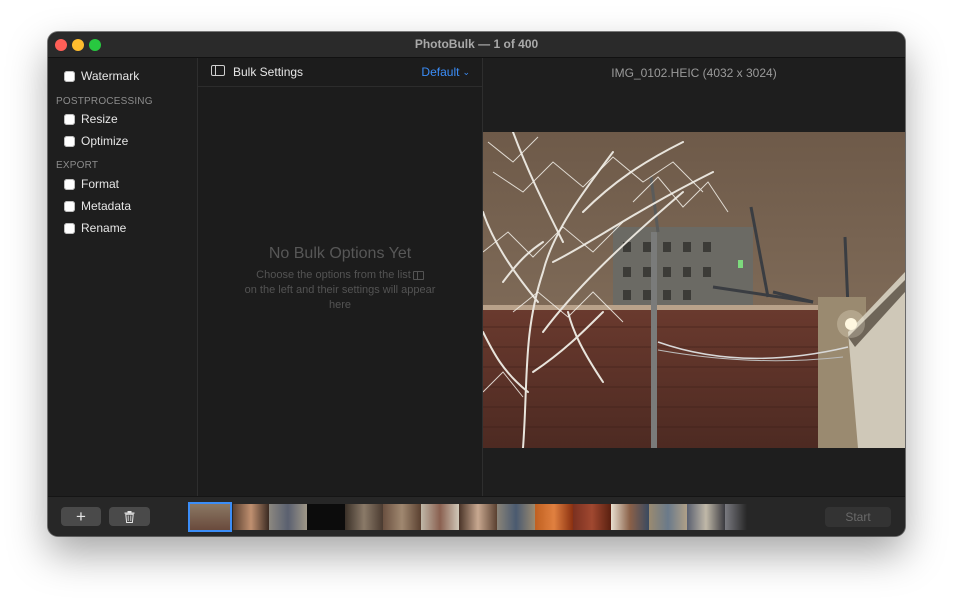 Image resolution: width=953 pixels, height=600 pixels. I want to click on trash-icon, so click(129, 516).